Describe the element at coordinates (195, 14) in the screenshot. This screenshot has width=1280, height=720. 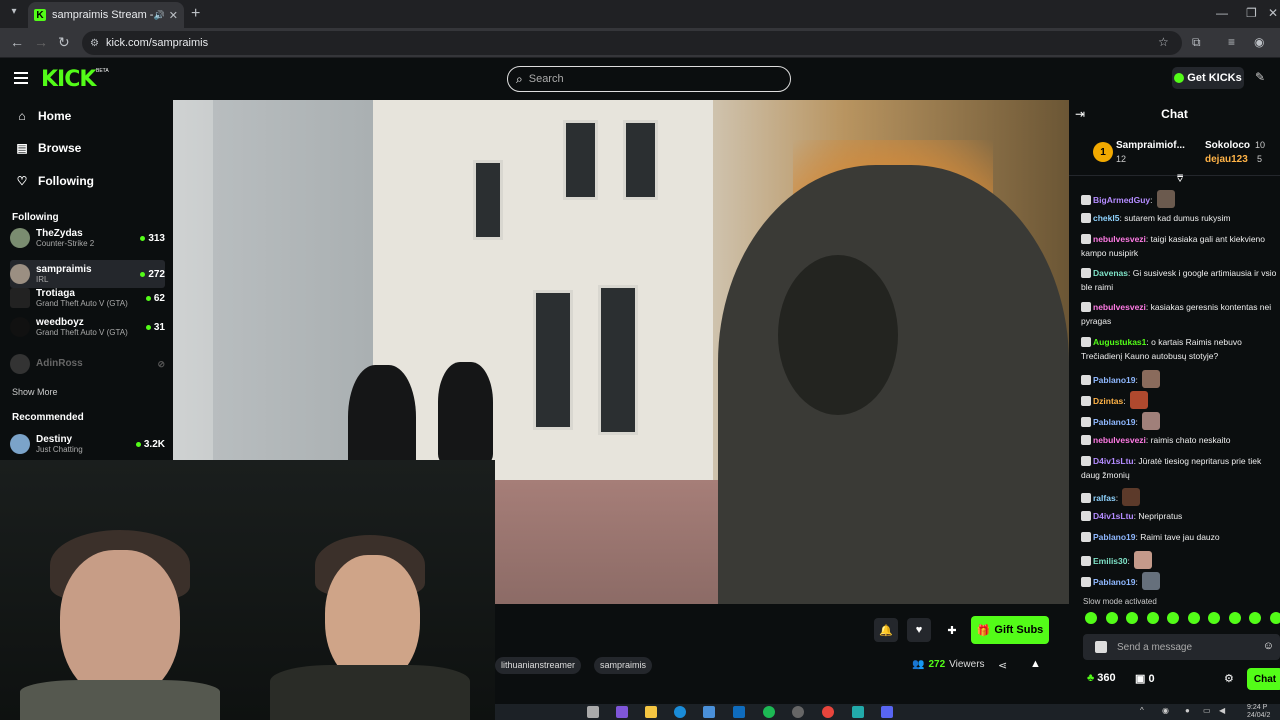
I see `new-tab-icon: +` at that location.